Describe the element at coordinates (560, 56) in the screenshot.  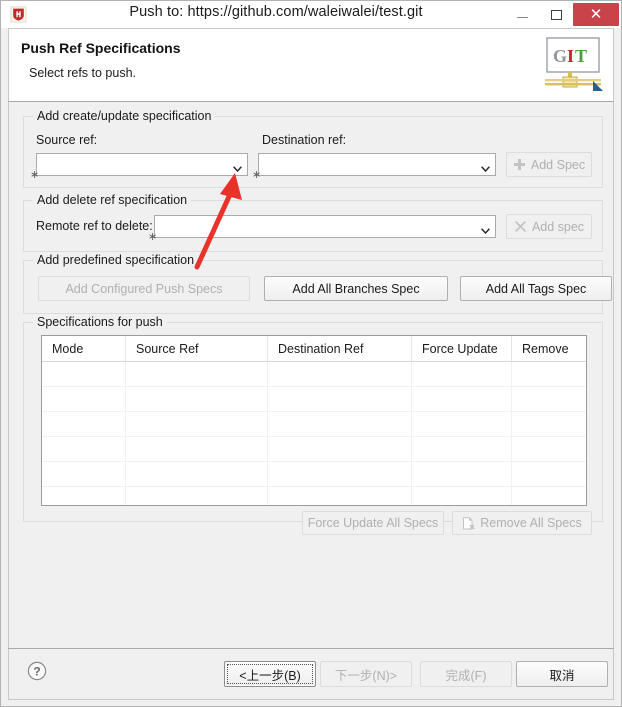
I see `svg-text: G` at that location.